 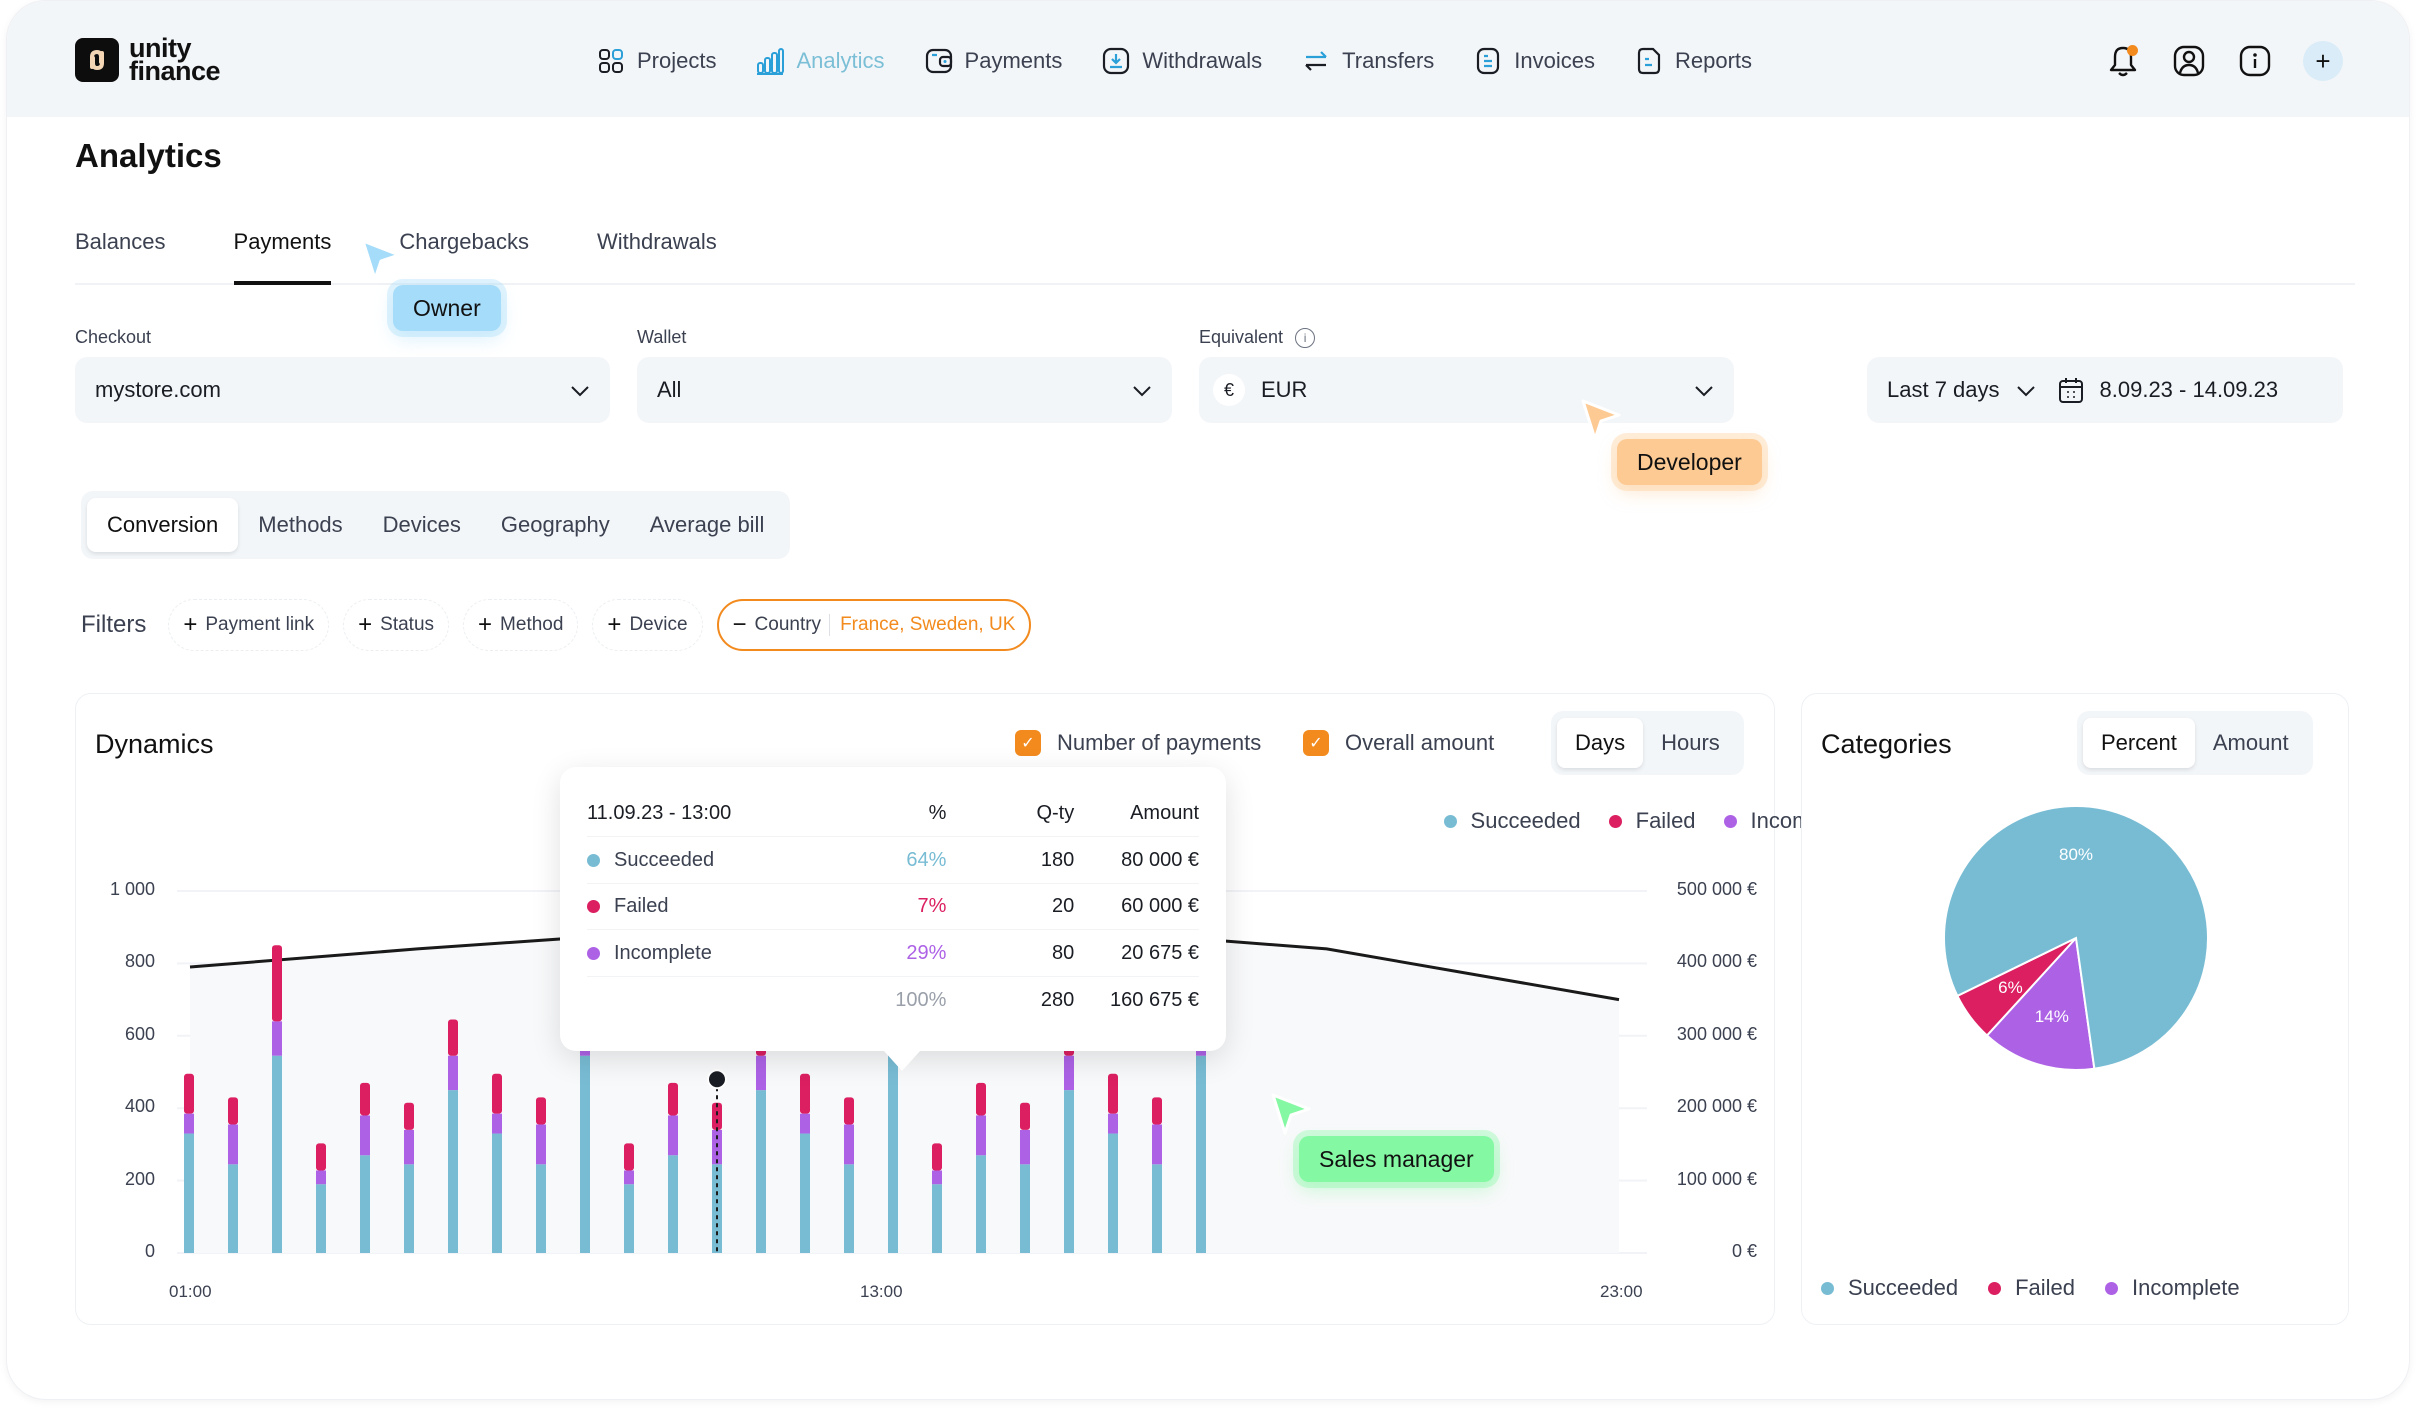 I want to click on categories-pie-chart: 14% 6% 80%, so click(x=2076, y=938).